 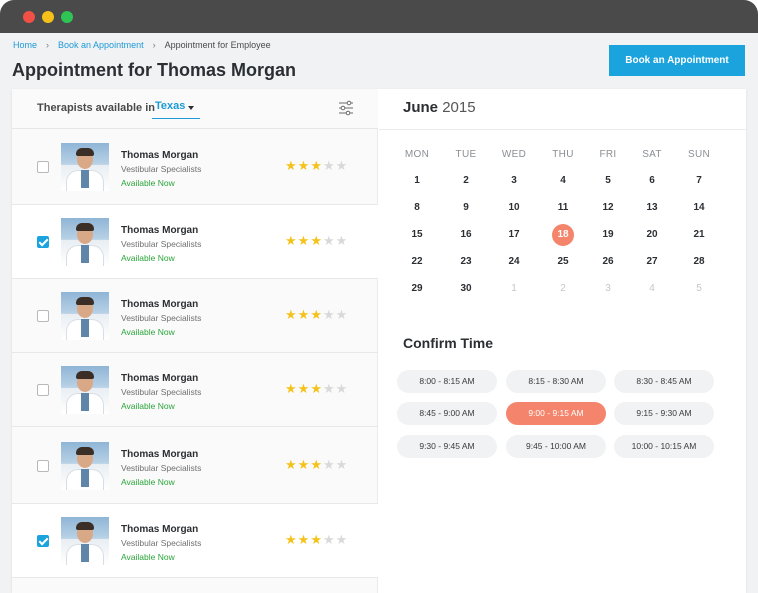 What do you see at coordinates (25, 45) in the screenshot?
I see `breadcrumb-home: Home` at bounding box center [25, 45].